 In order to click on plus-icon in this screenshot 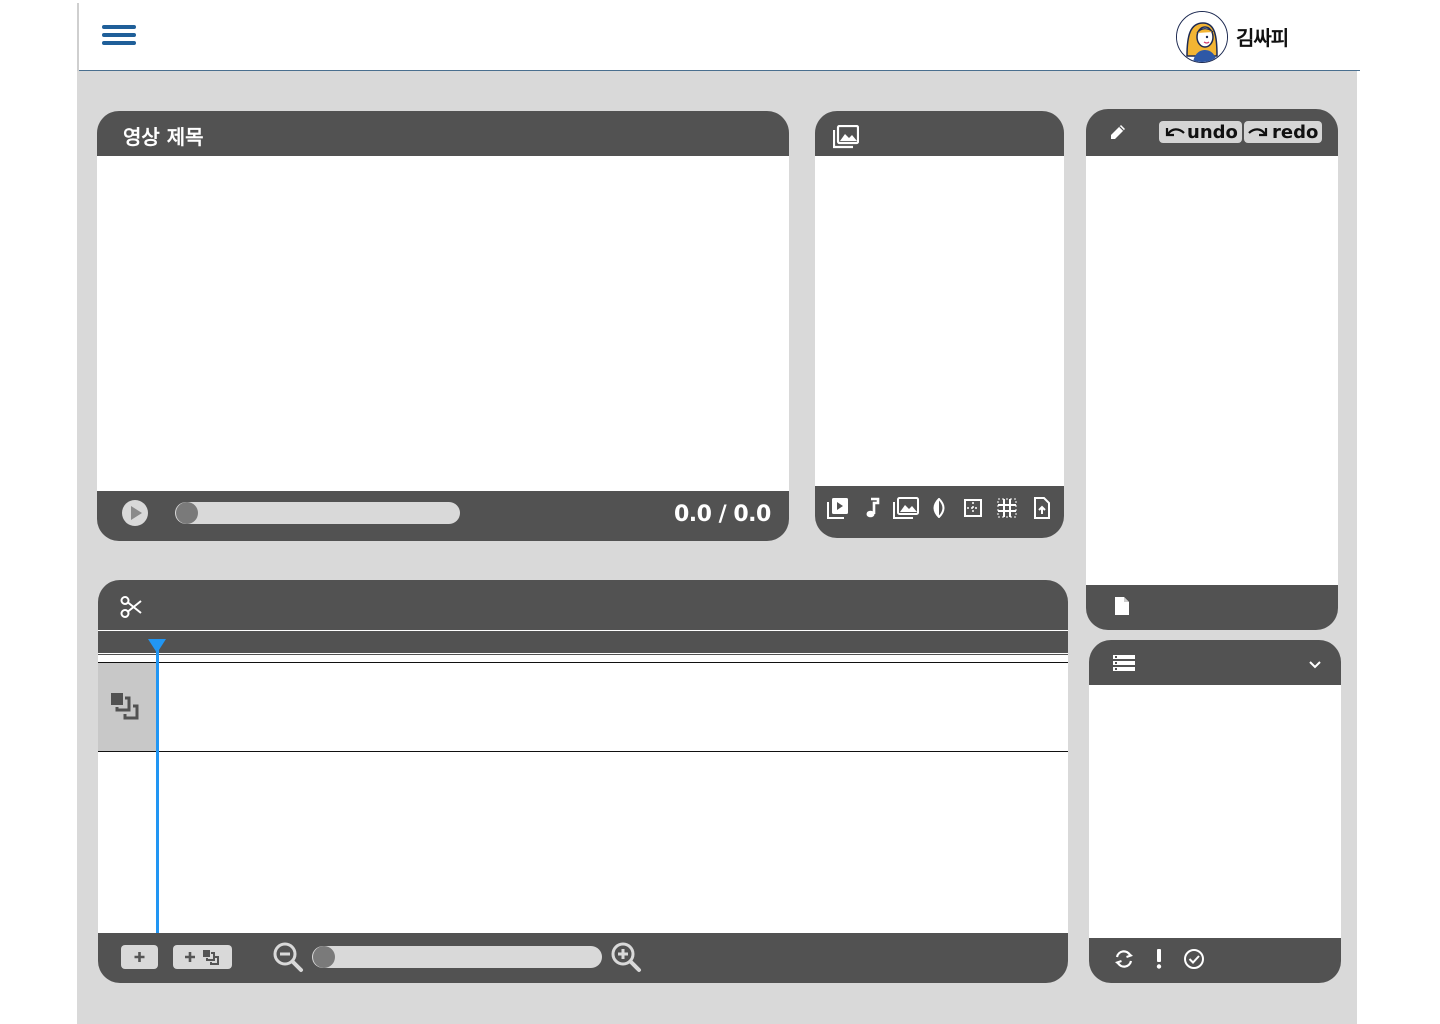, I will do `click(139, 957)`.